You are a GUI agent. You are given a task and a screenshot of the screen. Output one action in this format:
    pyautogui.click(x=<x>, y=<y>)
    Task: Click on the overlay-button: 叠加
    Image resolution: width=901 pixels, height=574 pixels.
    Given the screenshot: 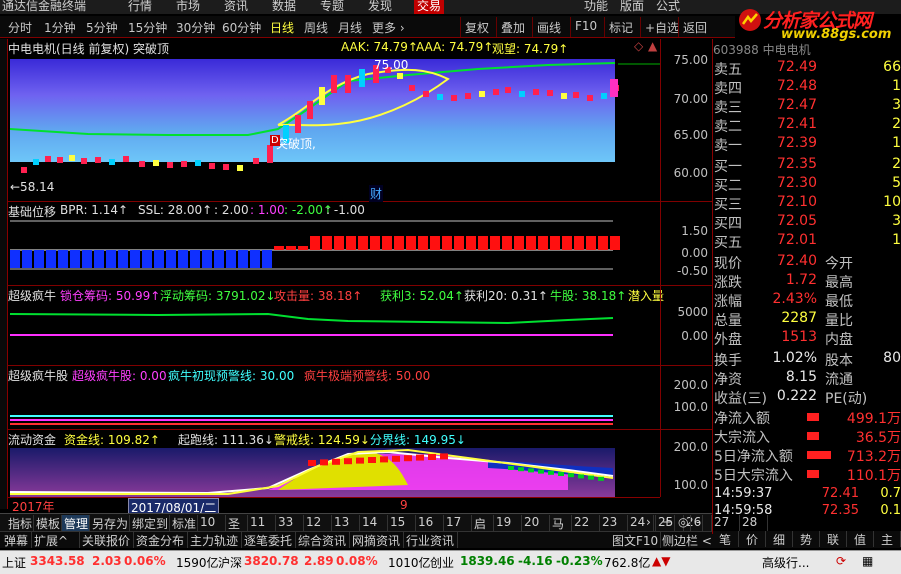 What is the action you would take?
    pyautogui.click(x=512, y=27)
    